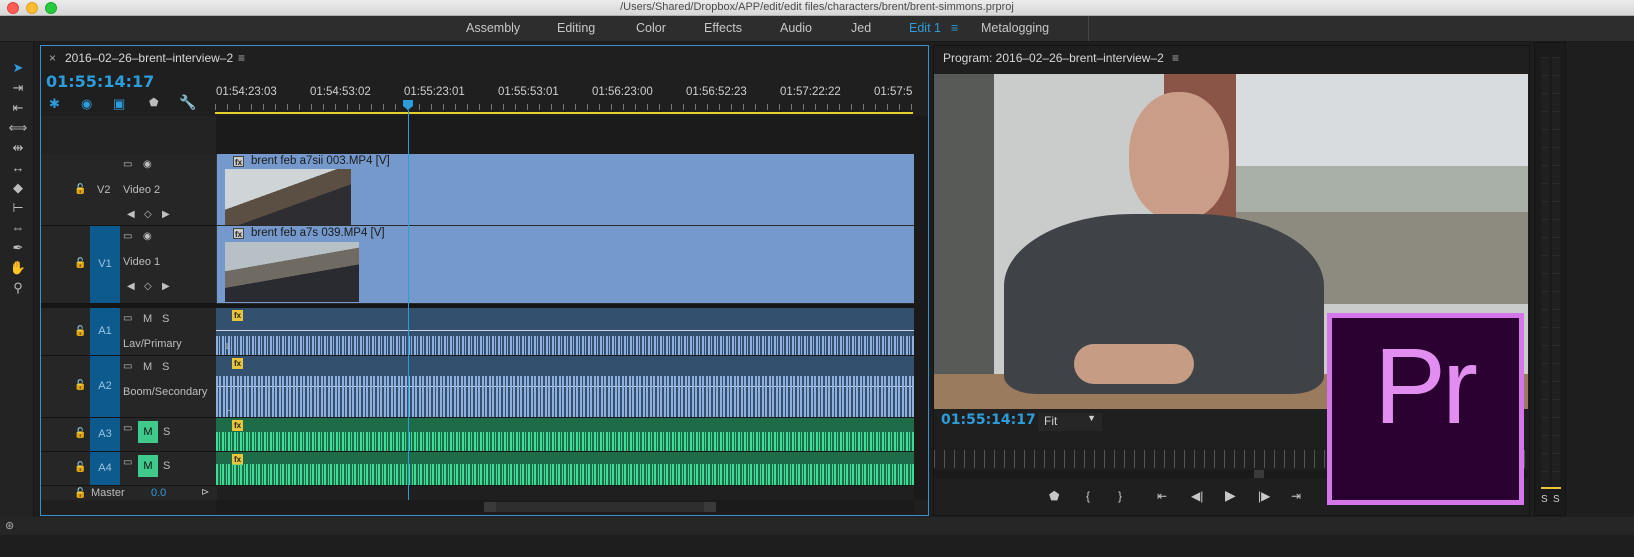 Image resolution: width=1634 pixels, height=557 pixels. I want to click on work-area-bar, so click(564, 113).